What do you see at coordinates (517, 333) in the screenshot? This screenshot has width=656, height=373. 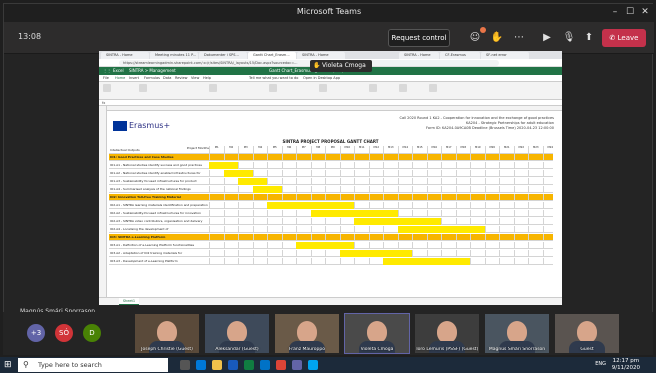 I see `participant-video-tile: Magnús Smári Snorrason` at bounding box center [517, 333].